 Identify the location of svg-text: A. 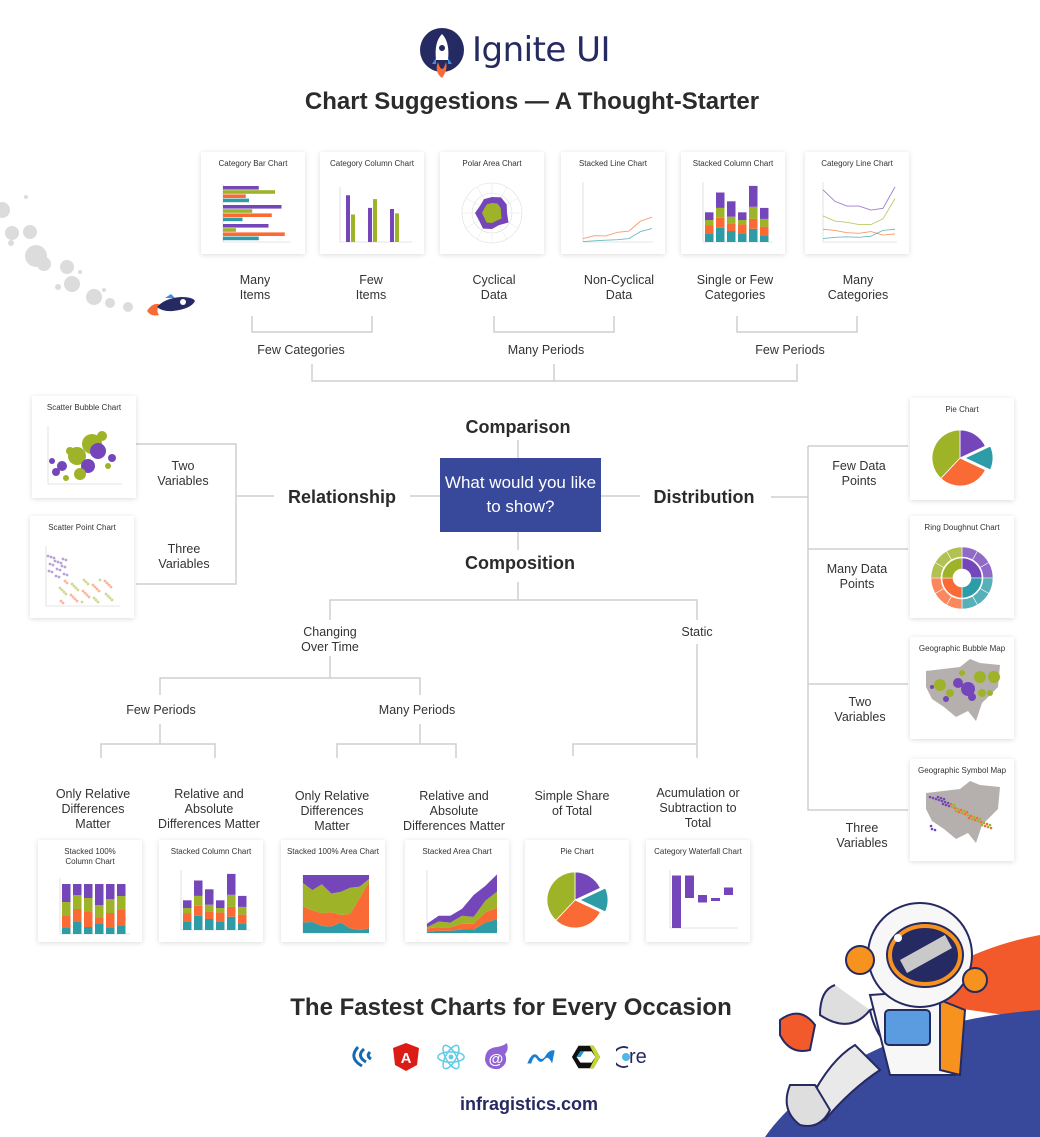
(406, 1058).